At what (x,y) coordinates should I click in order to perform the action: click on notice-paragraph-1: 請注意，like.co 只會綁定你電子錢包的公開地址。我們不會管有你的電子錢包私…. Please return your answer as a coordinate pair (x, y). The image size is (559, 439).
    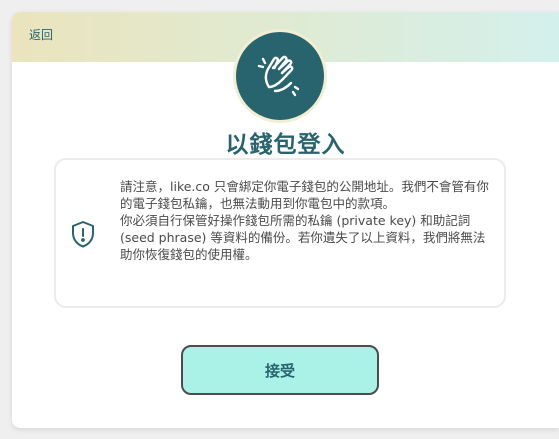
    Looking at the image, I should click on (304, 195).